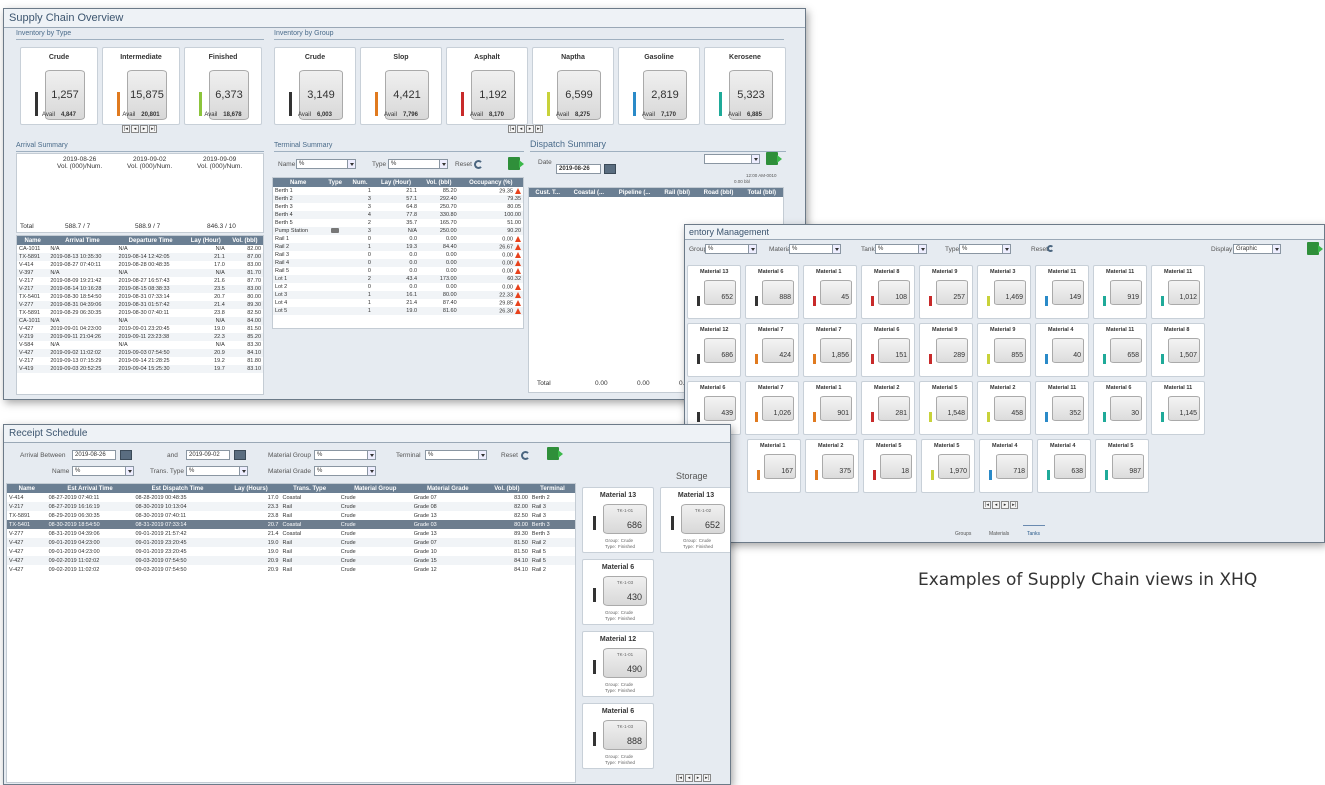 Image resolution: width=1325 pixels, height=785 pixels. I want to click on column-header: Est Dispatch Time, so click(177, 488).